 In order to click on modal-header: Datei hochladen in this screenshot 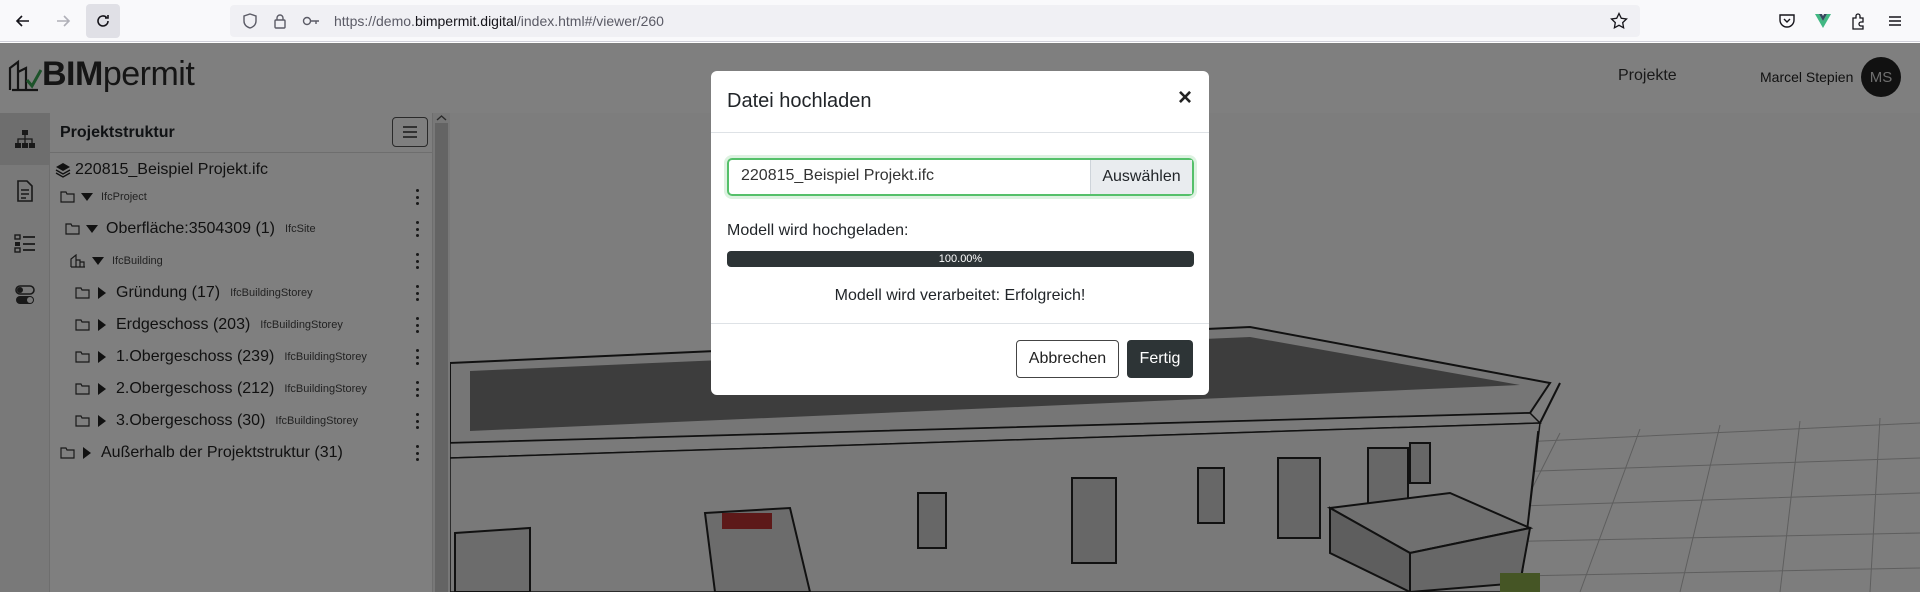, I will do `click(960, 102)`.